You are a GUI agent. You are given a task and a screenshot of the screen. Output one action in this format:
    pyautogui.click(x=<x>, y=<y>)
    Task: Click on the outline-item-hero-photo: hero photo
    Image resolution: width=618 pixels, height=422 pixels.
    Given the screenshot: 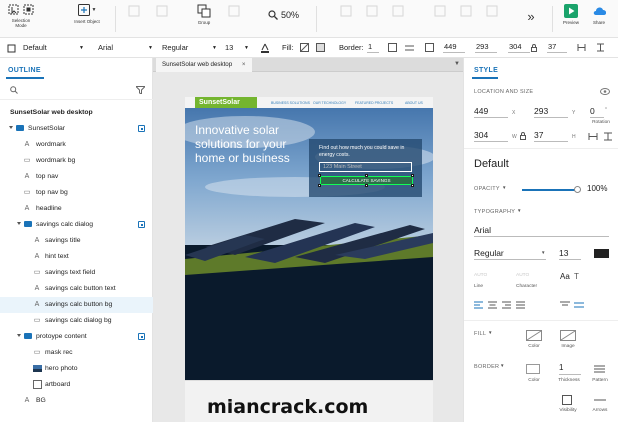 What is the action you would take?
    pyautogui.click(x=76, y=369)
    